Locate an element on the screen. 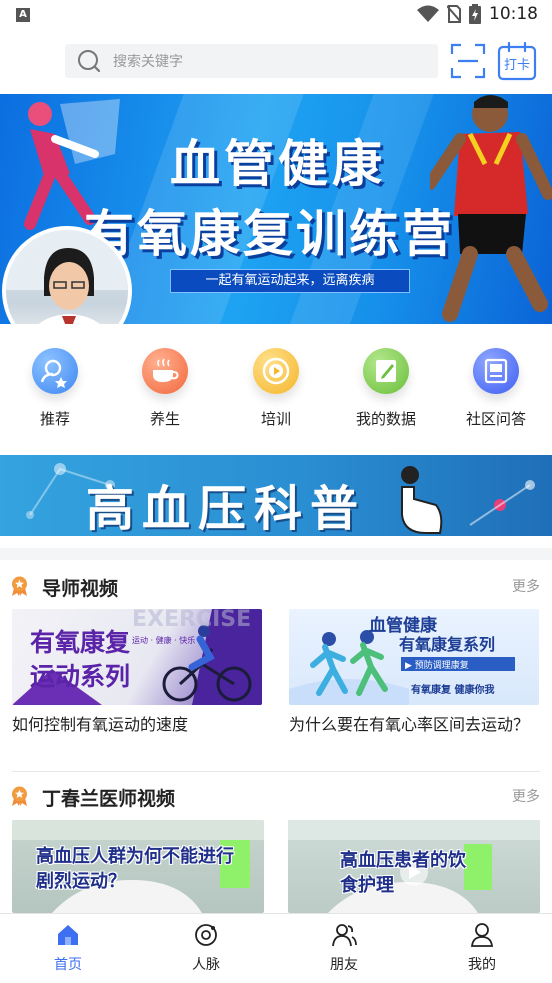  quick-nav-label: 推荐 is located at coordinates (54, 419).